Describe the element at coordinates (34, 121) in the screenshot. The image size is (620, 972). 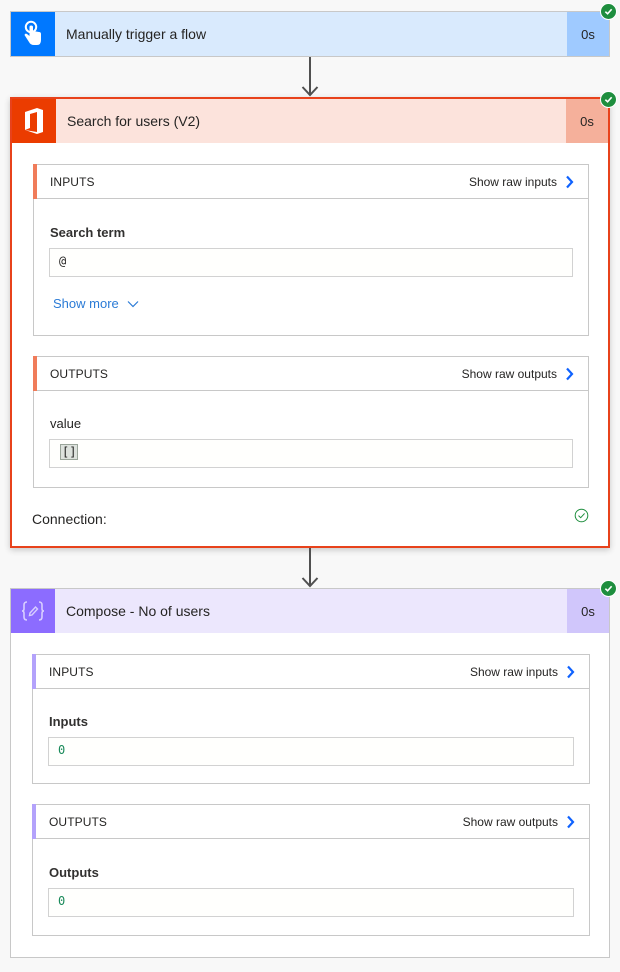
I see `office-365-icon` at that location.